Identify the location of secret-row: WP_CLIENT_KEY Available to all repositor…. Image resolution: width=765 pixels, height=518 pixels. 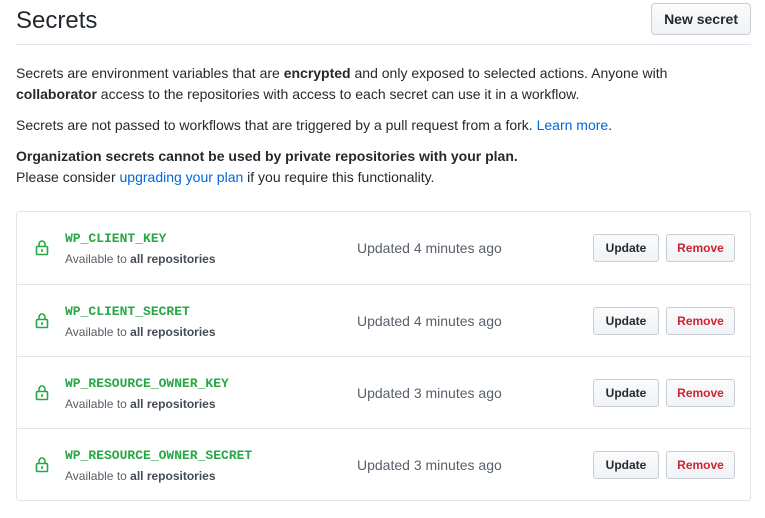
(383, 248).